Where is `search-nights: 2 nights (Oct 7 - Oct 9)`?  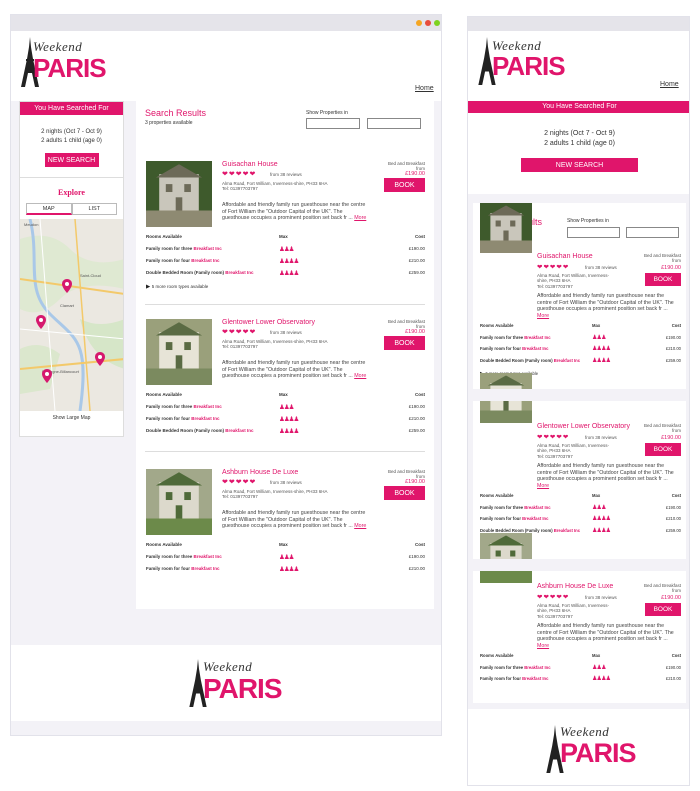
search-nights: 2 nights (Oct 7 - Oct 9) is located at coordinates (71, 132).